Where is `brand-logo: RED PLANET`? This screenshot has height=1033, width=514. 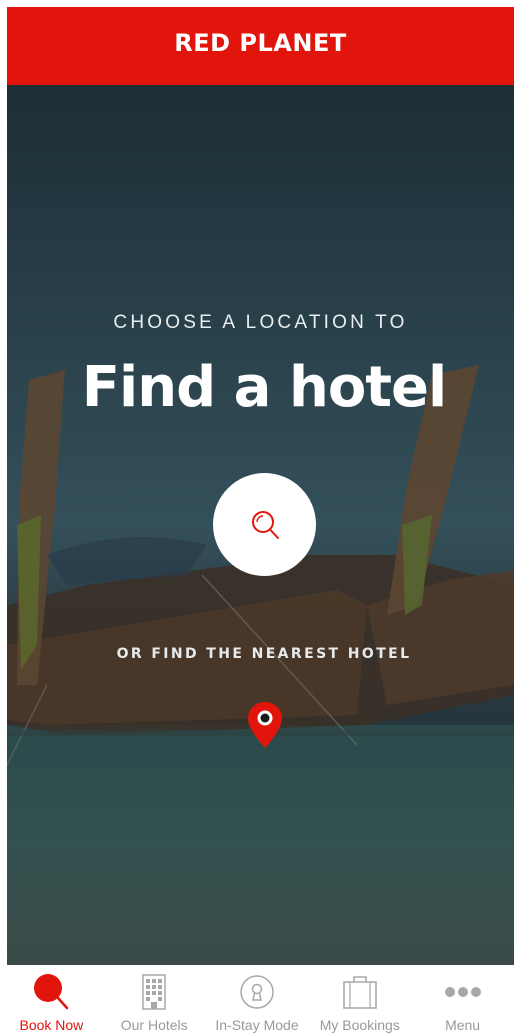
brand-logo: RED PLANET is located at coordinates (260, 43).